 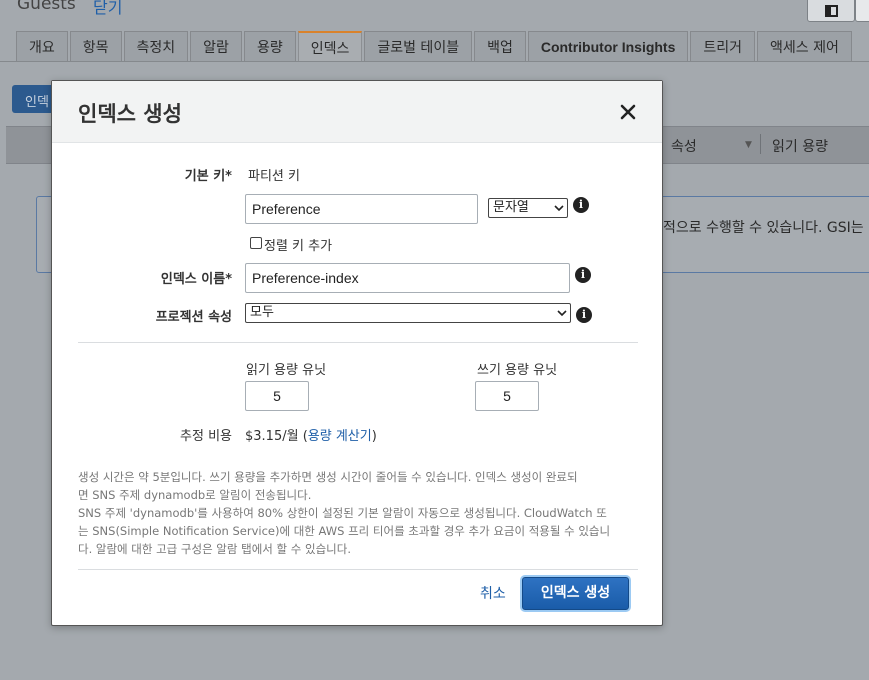 I want to click on settings-toggle-button, so click(x=862, y=11).